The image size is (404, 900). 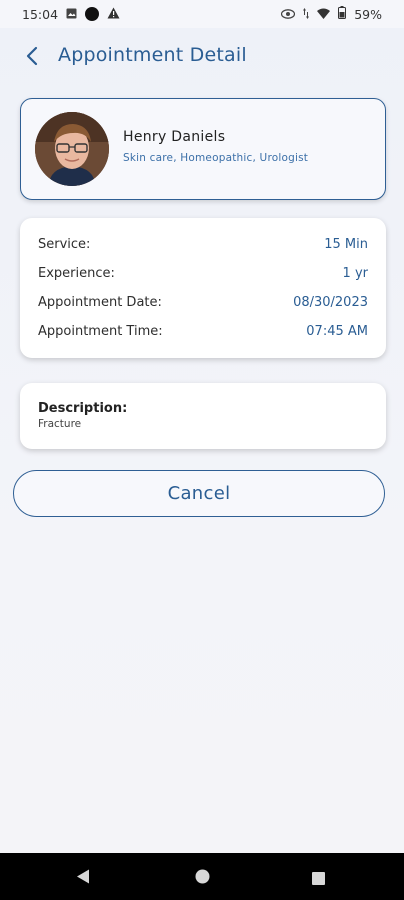 I want to click on page-title: Appointment Detail, so click(x=152, y=55).